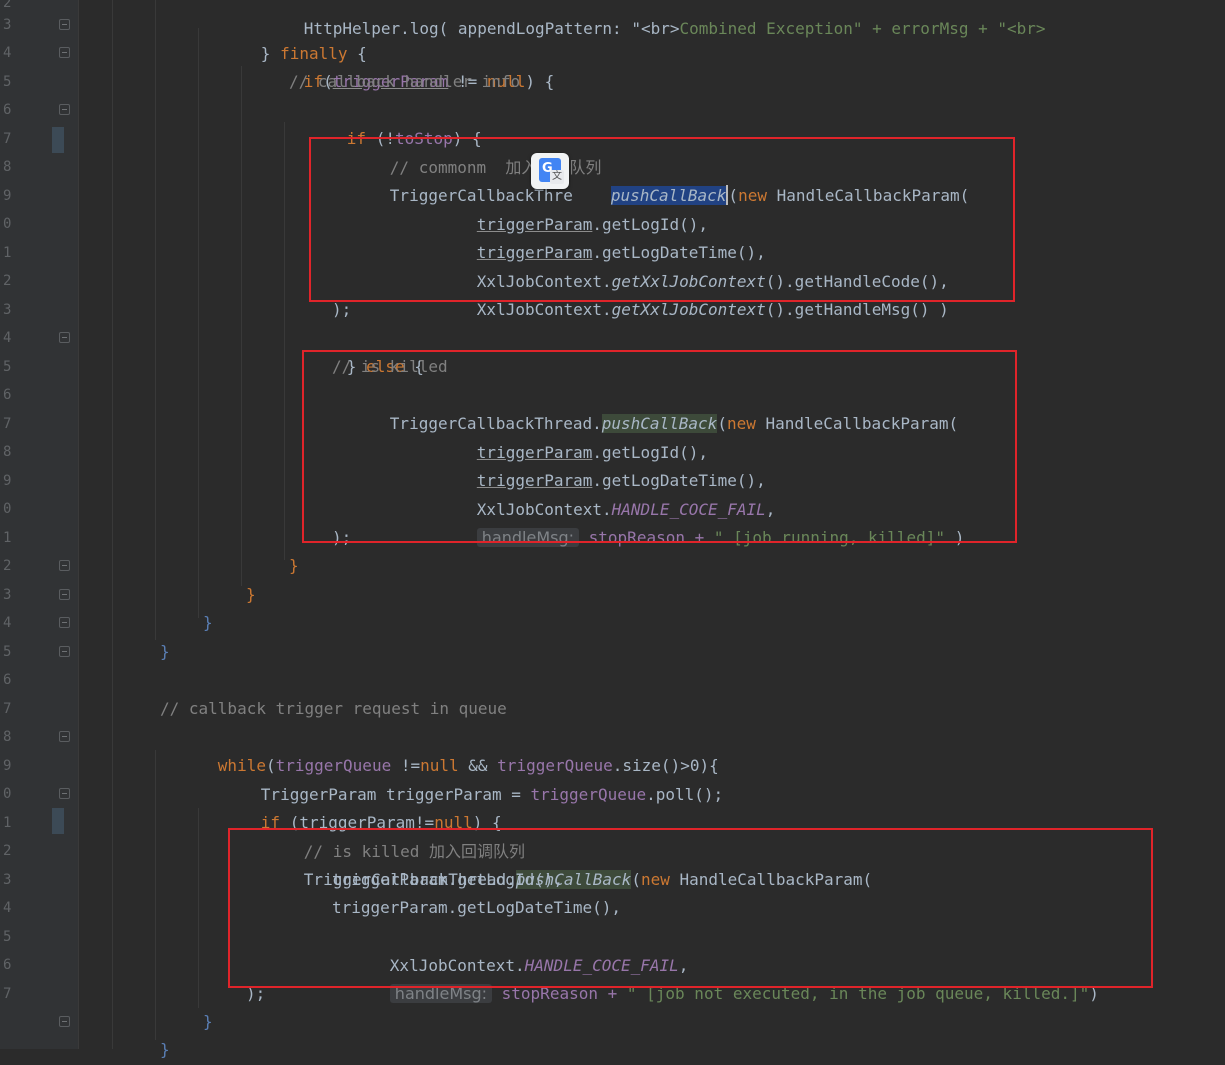 The image size is (1225, 1065). I want to click on code-token: ) {, so click(540, 81).